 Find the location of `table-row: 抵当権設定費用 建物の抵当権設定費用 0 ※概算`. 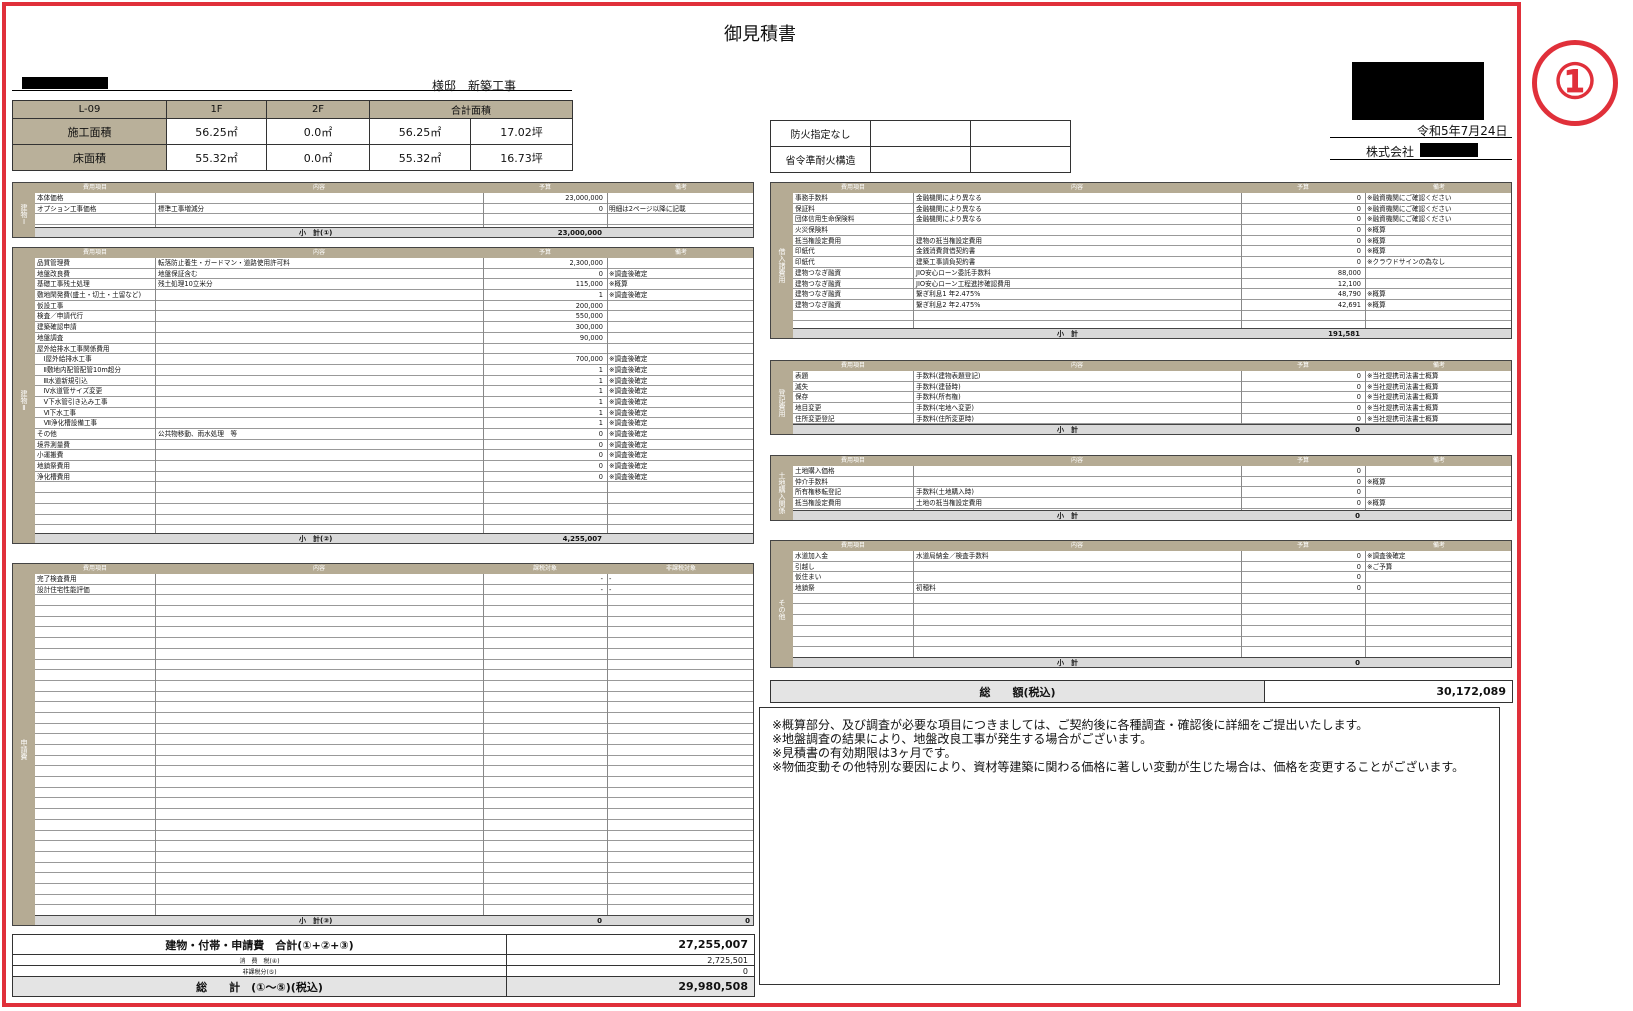

table-row: 抵当権設定費用 建物の抵当権設定費用 0 ※概算 is located at coordinates (1152, 241).